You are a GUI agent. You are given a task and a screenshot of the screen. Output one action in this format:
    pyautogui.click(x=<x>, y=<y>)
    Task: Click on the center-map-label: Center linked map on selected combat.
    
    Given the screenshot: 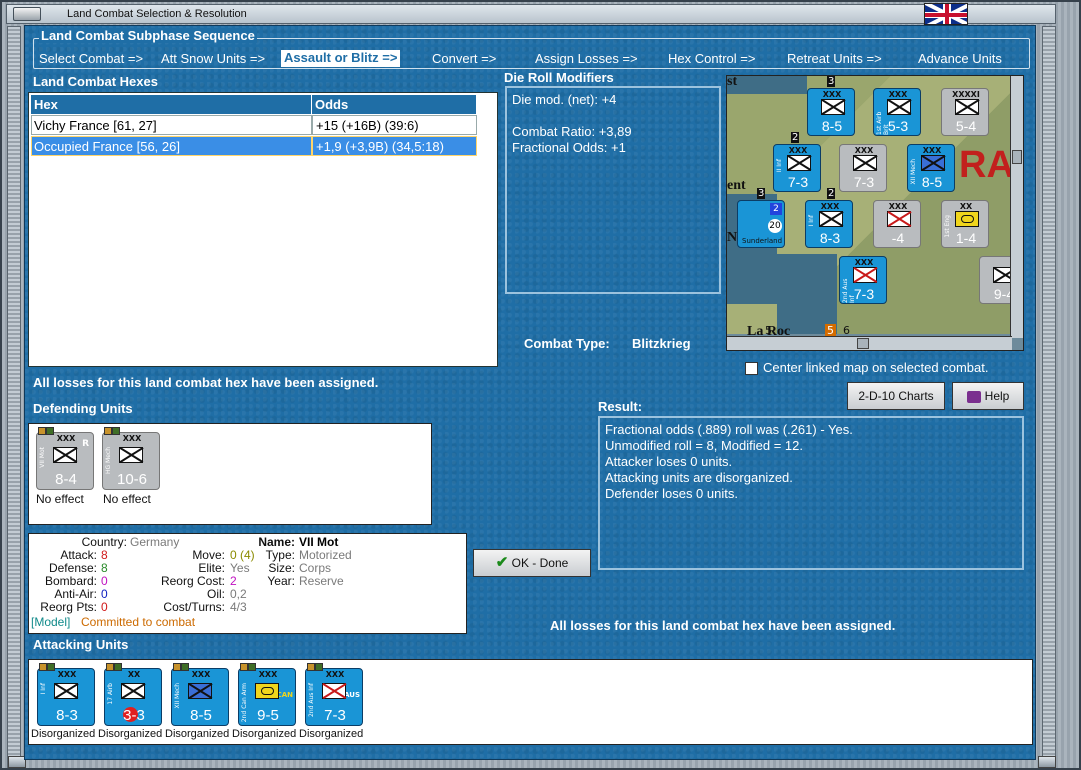 What is the action you would take?
    pyautogui.click(x=876, y=367)
    